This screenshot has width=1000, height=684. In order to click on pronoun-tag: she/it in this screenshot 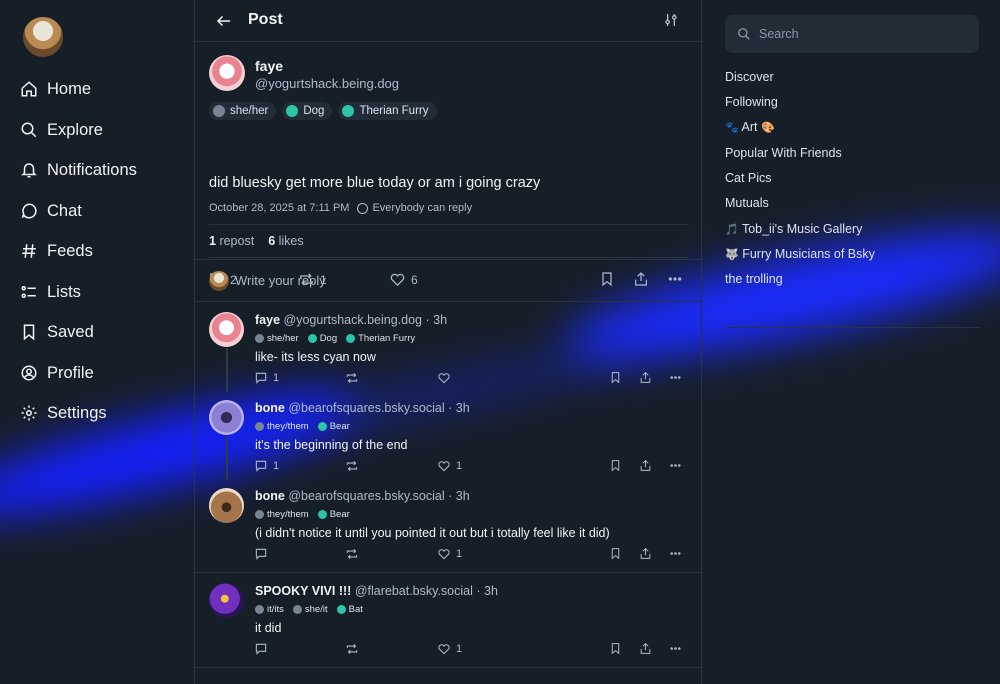, I will do `click(311, 609)`.